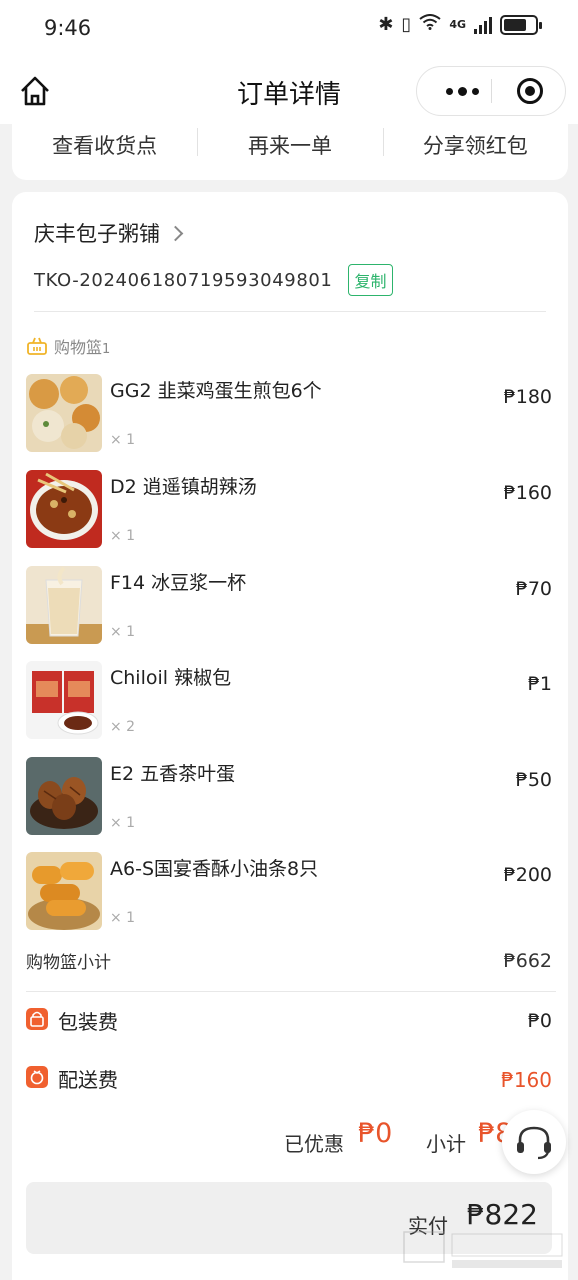 This screenshot has height=1280, width=578. I want to click on network-type: 4G, so click(457, 24).